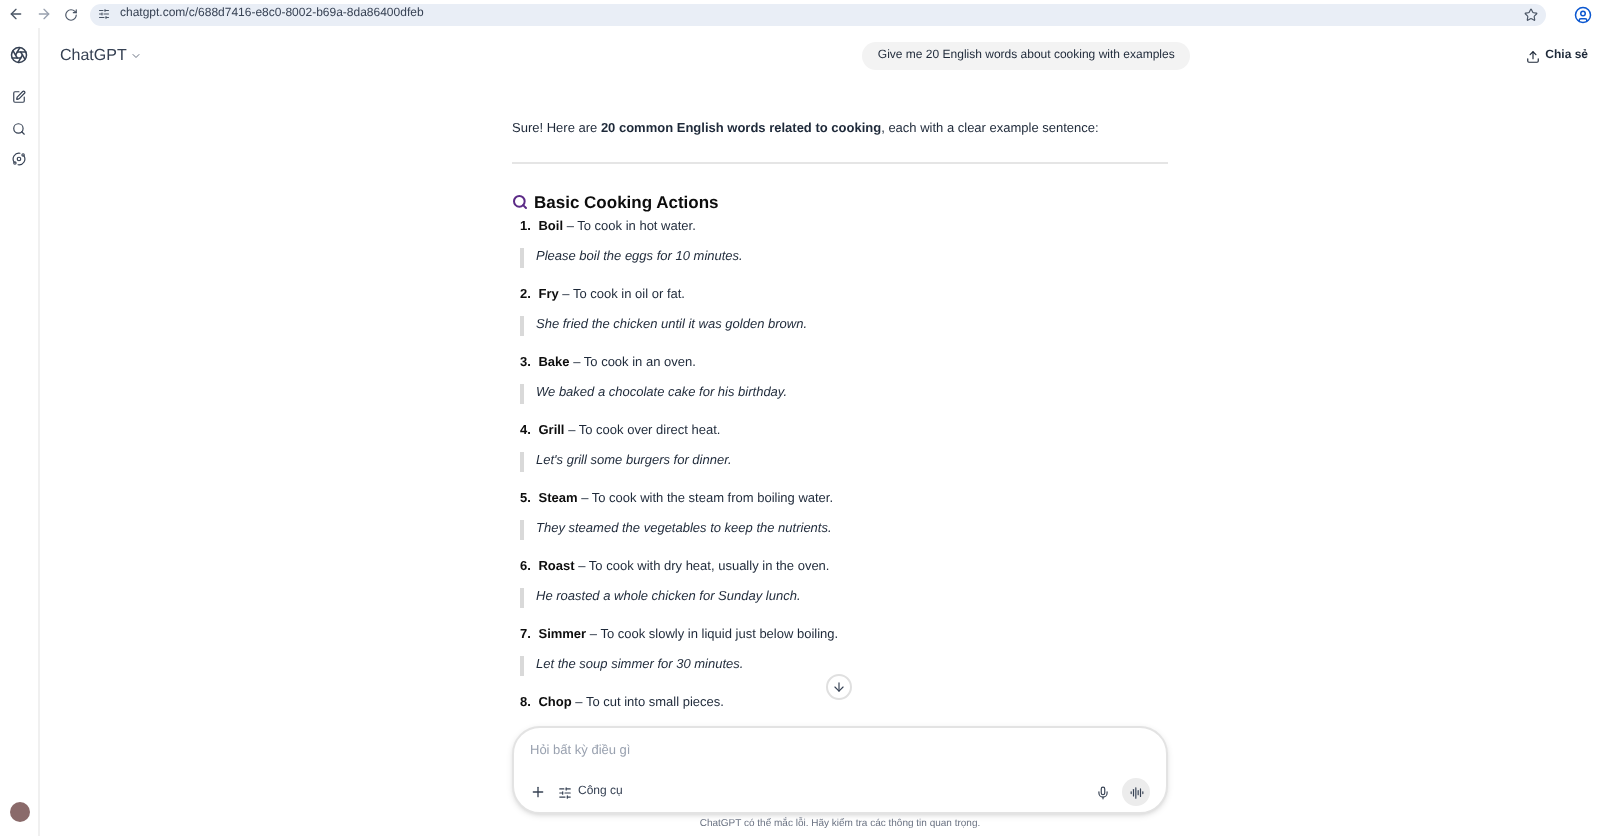  I want to click on scroll-down-button, so click(839, 687).